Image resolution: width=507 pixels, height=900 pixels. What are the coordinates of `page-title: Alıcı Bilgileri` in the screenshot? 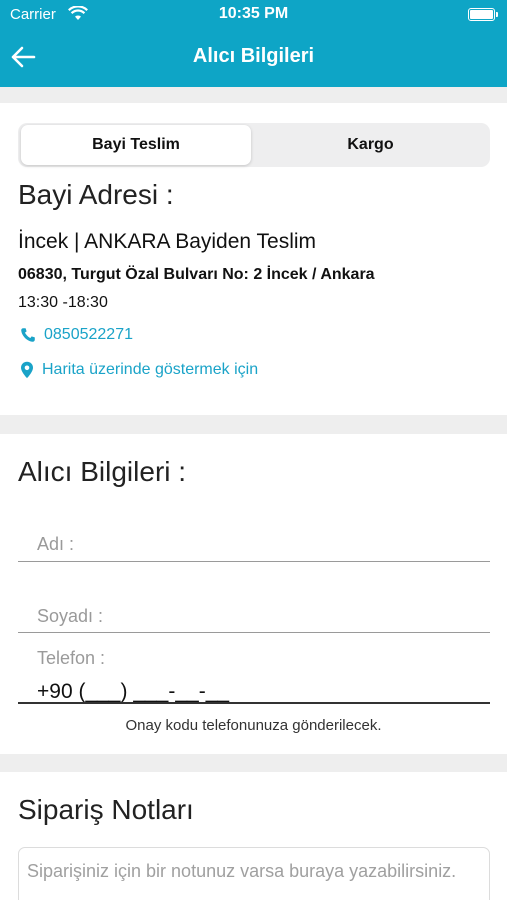 It's located at (253, 56).